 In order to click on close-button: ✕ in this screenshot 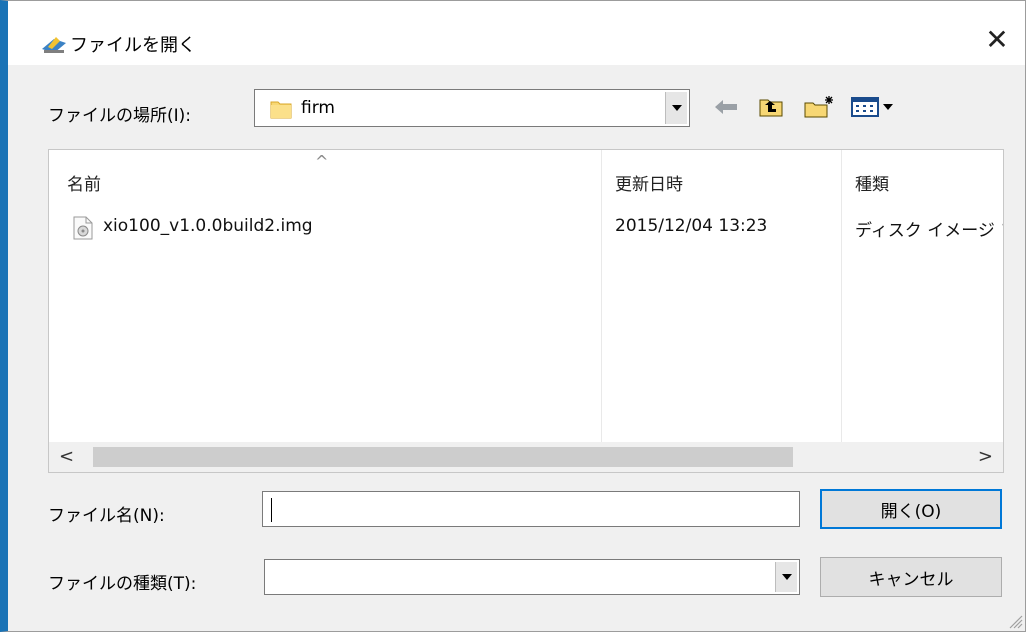, I will do `click(997, 39)`.